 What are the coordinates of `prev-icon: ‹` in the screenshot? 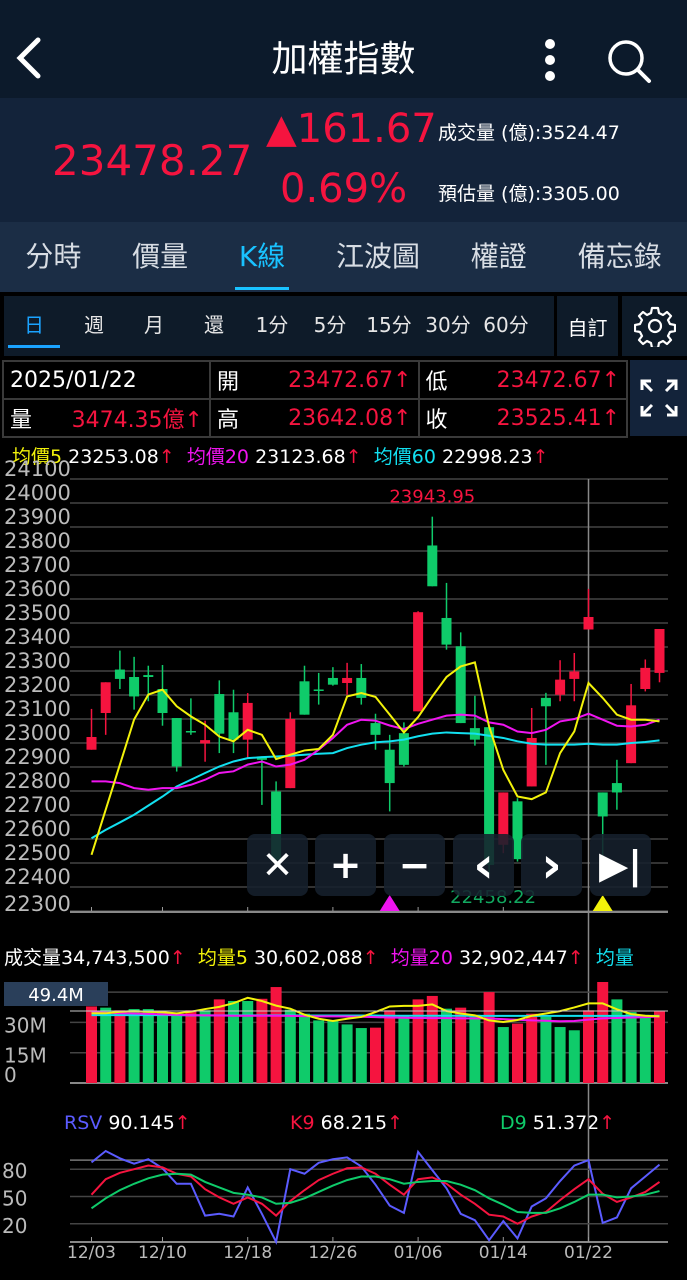 It's located at (483, 865).